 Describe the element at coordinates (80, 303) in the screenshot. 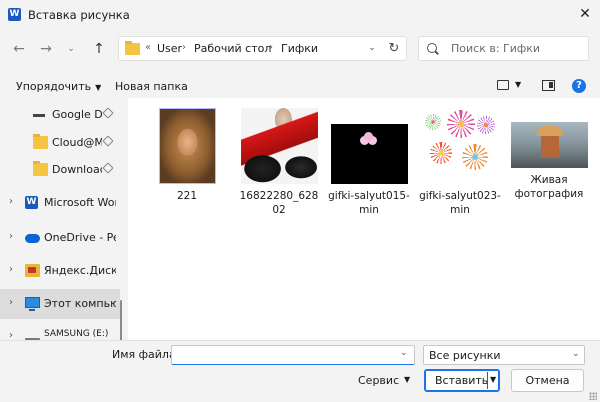

I see `sidebar-item-label: Этот компьютер` at that location.